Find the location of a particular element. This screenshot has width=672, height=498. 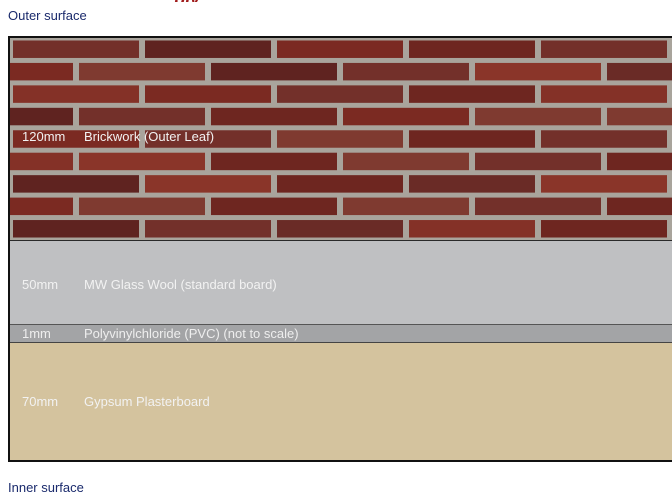

layer-thickness: 1mm is located at coordinates (36, 333).